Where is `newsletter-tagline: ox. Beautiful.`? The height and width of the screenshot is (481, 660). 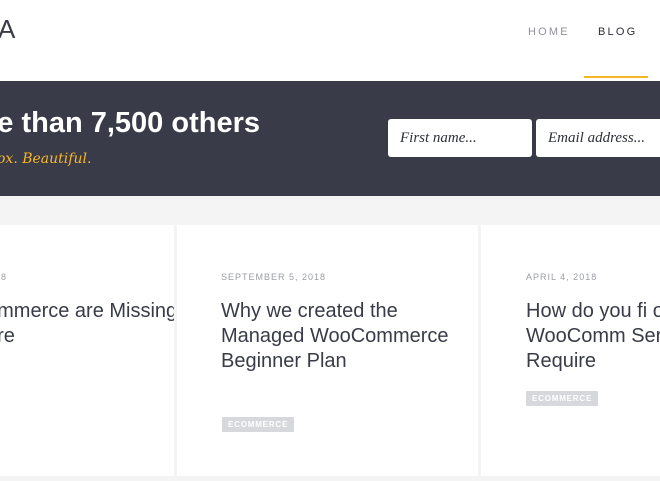 newsletter-tagline: ox. Beautiful. is located at coordinates (46, 159).